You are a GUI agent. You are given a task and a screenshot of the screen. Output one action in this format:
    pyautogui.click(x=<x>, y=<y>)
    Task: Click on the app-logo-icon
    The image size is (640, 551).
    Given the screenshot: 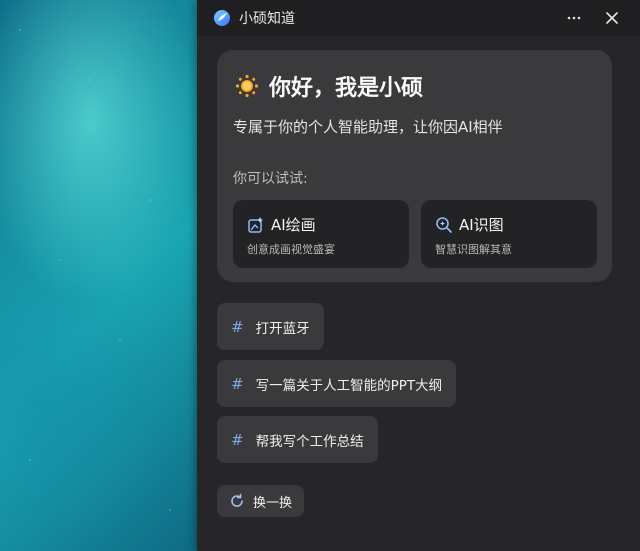 What is the action you would take?
    pyautogui.click(x=222, y=18)
    